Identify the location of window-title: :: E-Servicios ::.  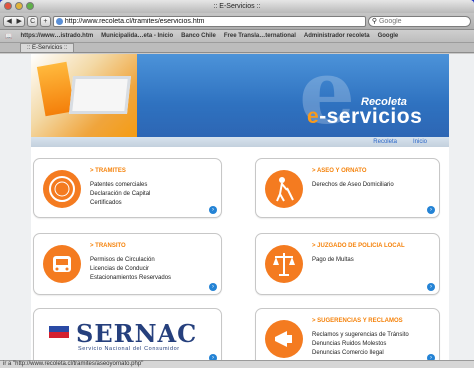
(237, 6).